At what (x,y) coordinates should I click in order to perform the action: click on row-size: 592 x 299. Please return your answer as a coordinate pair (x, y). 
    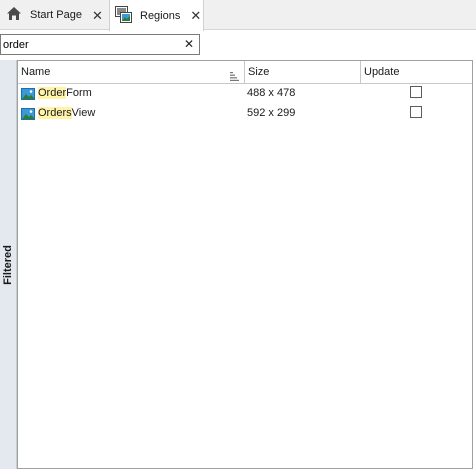
    Looking at the image, I should click on (271, 113).